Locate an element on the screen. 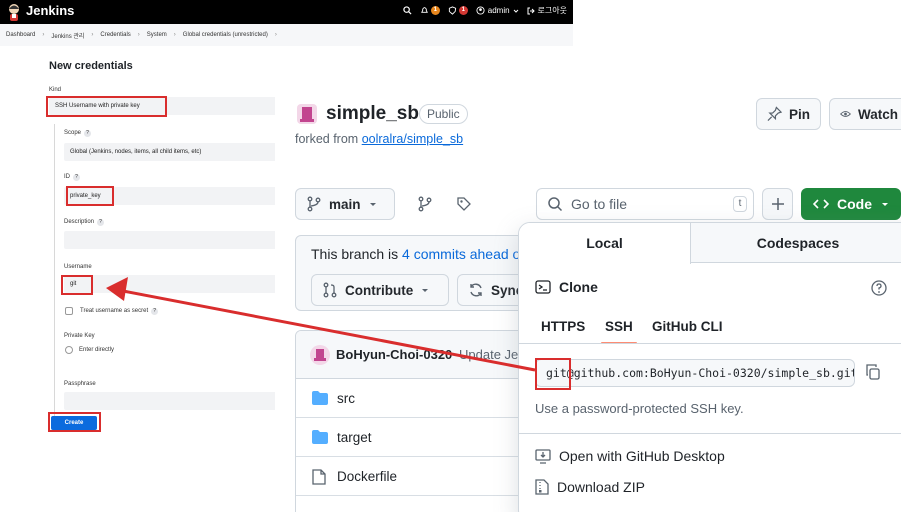  breadcrumb-dashboard: Dashboard is located at coordinates (20, 35).